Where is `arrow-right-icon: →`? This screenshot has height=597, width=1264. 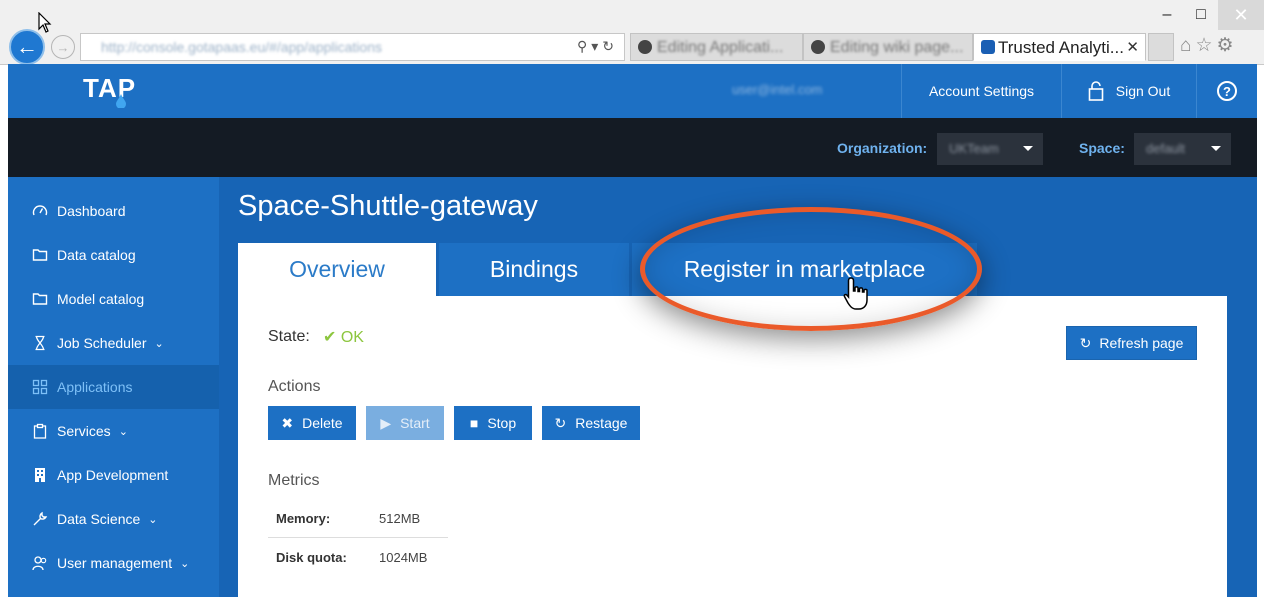 arrow-right-icon: → is located at coordinates (63, 47).